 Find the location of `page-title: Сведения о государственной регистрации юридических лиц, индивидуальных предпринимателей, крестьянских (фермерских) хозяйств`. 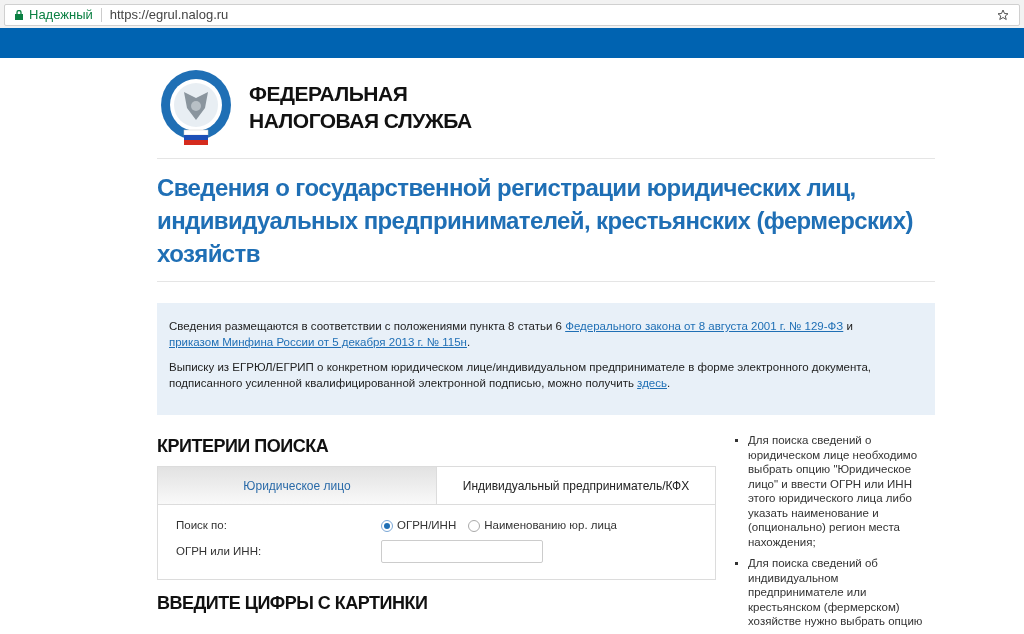

page-title: Сведения о государственной регистрации юридических лиц, индивидуальных предпринимателей, крестьянских (фермерских) хозяйств is located at coordinates (546, 220).